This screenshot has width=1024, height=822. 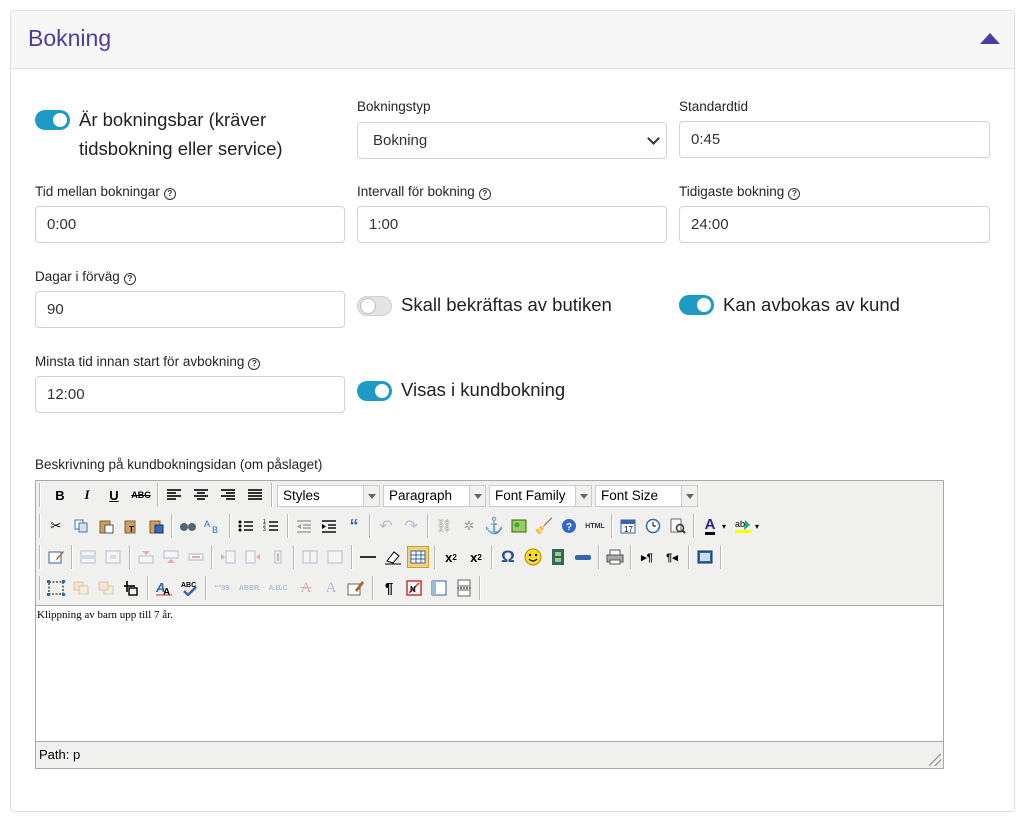 What do you see at coordinates (646, 496) in the screenshot?
I see `font-size-select: Font Size` at bounding box center [646, 496].